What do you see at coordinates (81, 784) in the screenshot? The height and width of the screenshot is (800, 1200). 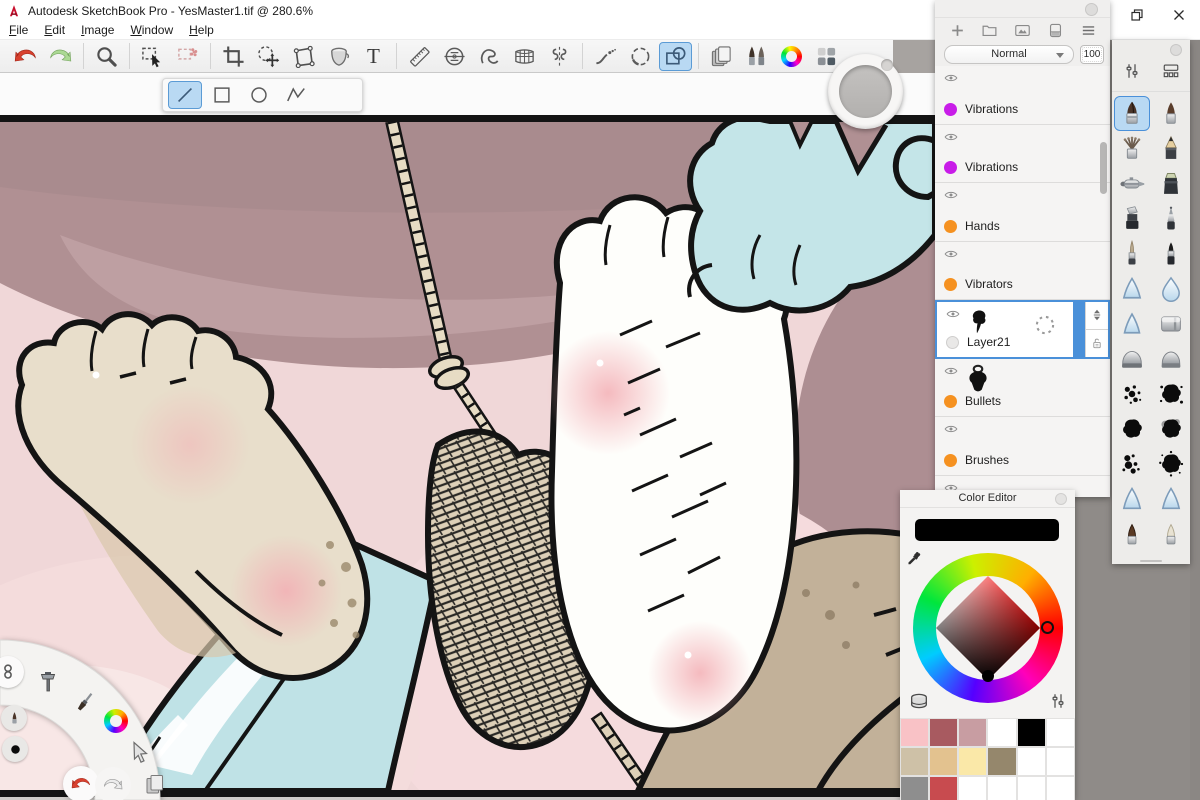 I see `lagoon-undo-button` at bounding box center [81, 784].